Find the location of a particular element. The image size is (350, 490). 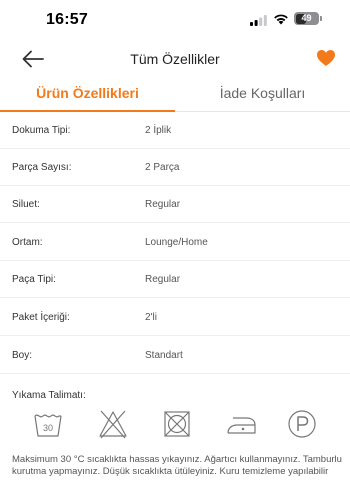

spec-value: Lounge/Home is located at coordinates (176, 242).